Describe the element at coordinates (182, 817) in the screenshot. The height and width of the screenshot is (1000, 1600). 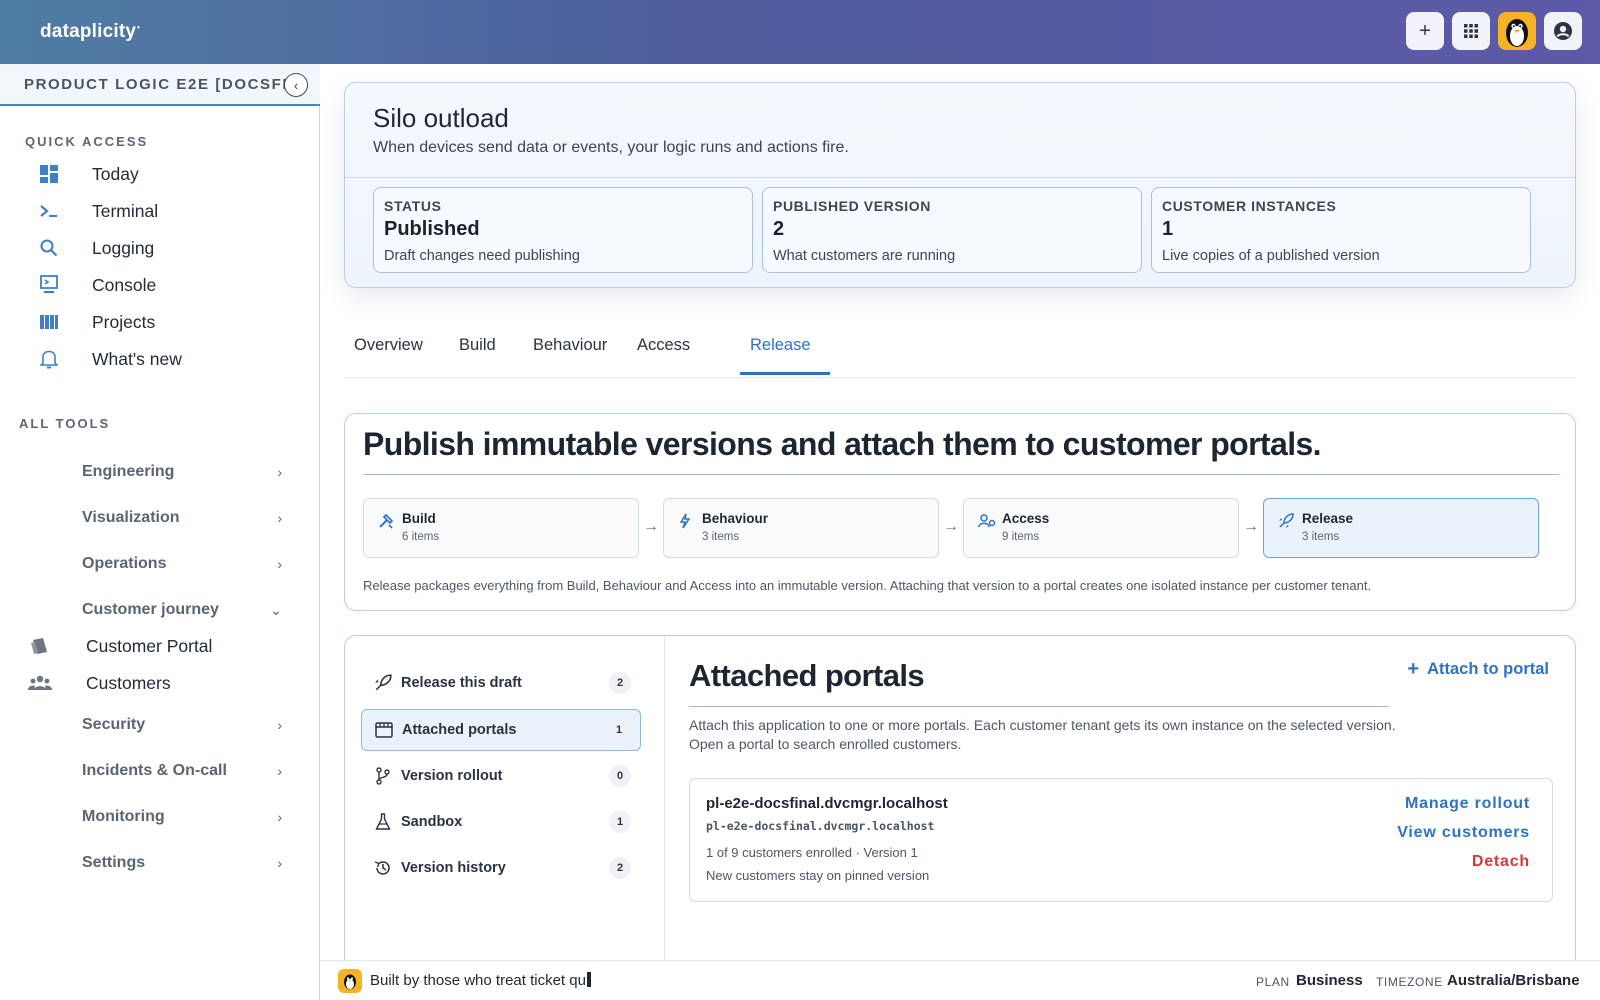
I see `sidebar-group-monitoring: Monitoring ›` at that location.